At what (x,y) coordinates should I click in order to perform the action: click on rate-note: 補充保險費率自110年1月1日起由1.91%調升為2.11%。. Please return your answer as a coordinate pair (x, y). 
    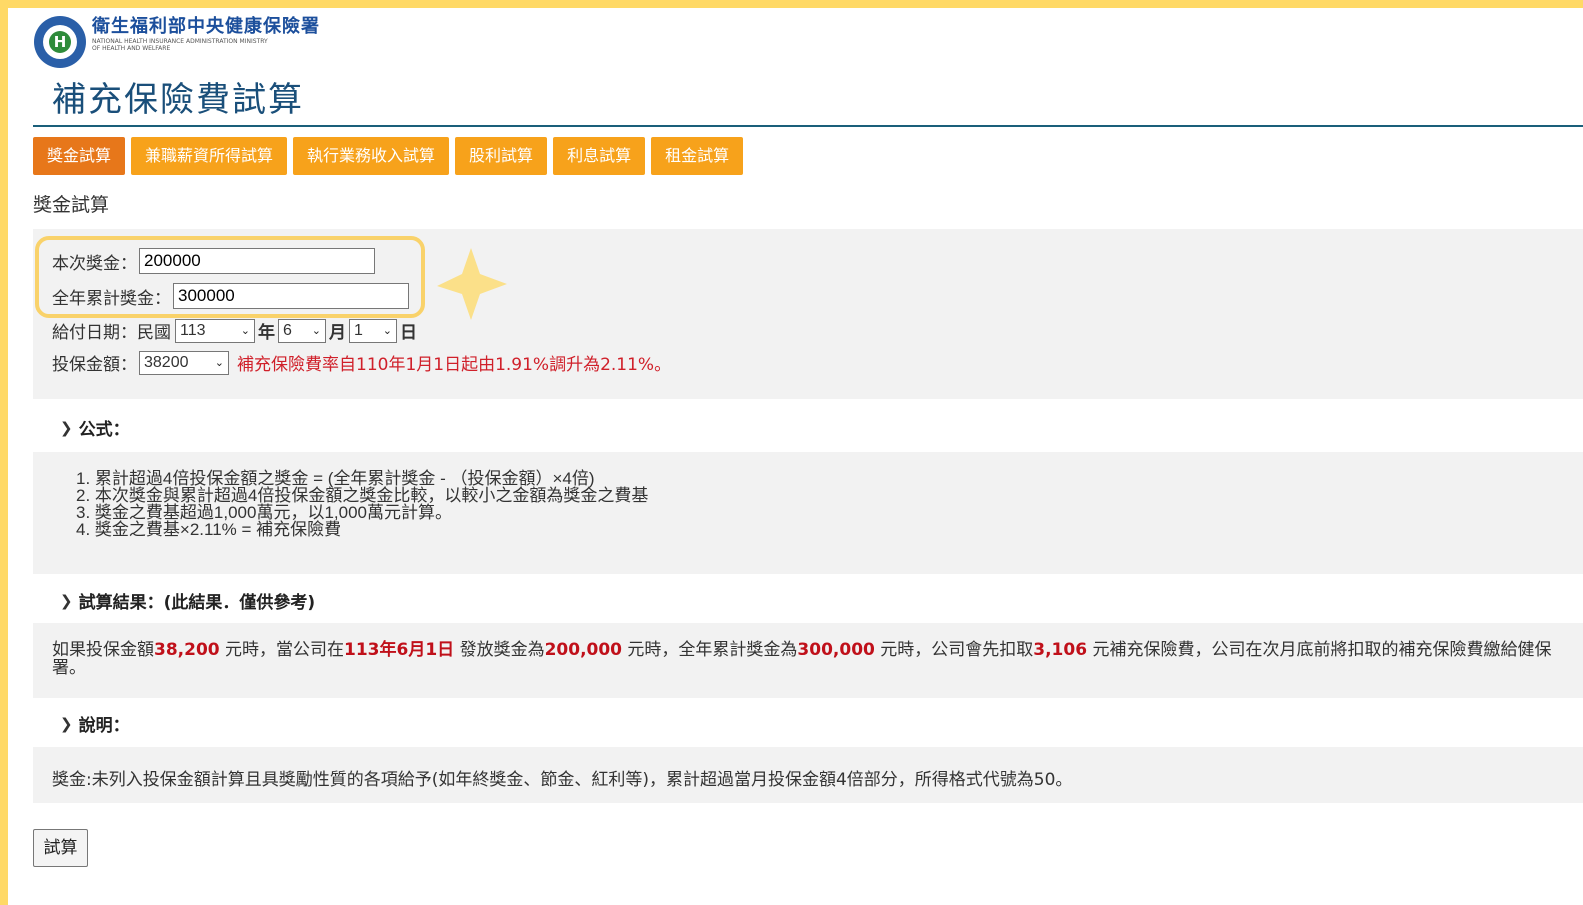
    Looking at the image, I should click on (454, 365).